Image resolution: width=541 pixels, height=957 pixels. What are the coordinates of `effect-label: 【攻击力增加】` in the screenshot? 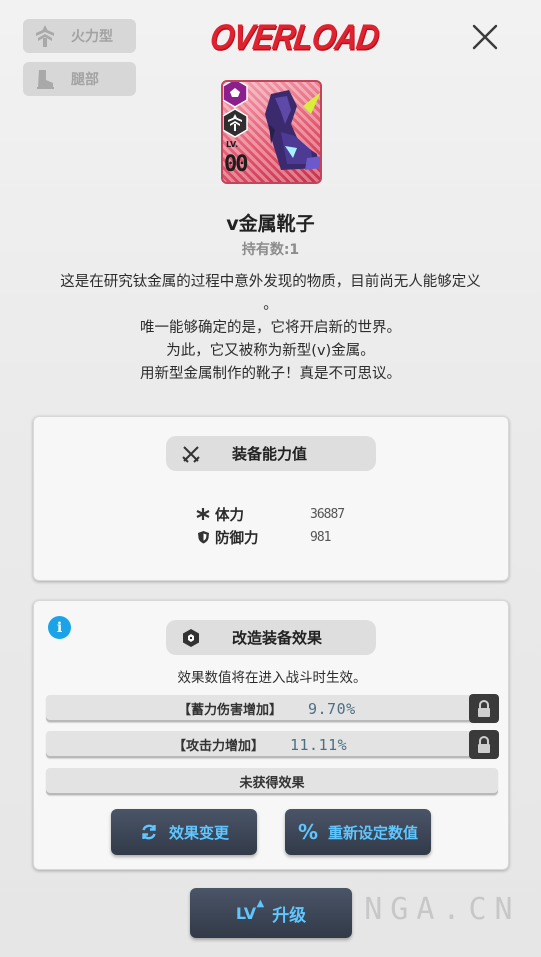 It's located at (218, 746).